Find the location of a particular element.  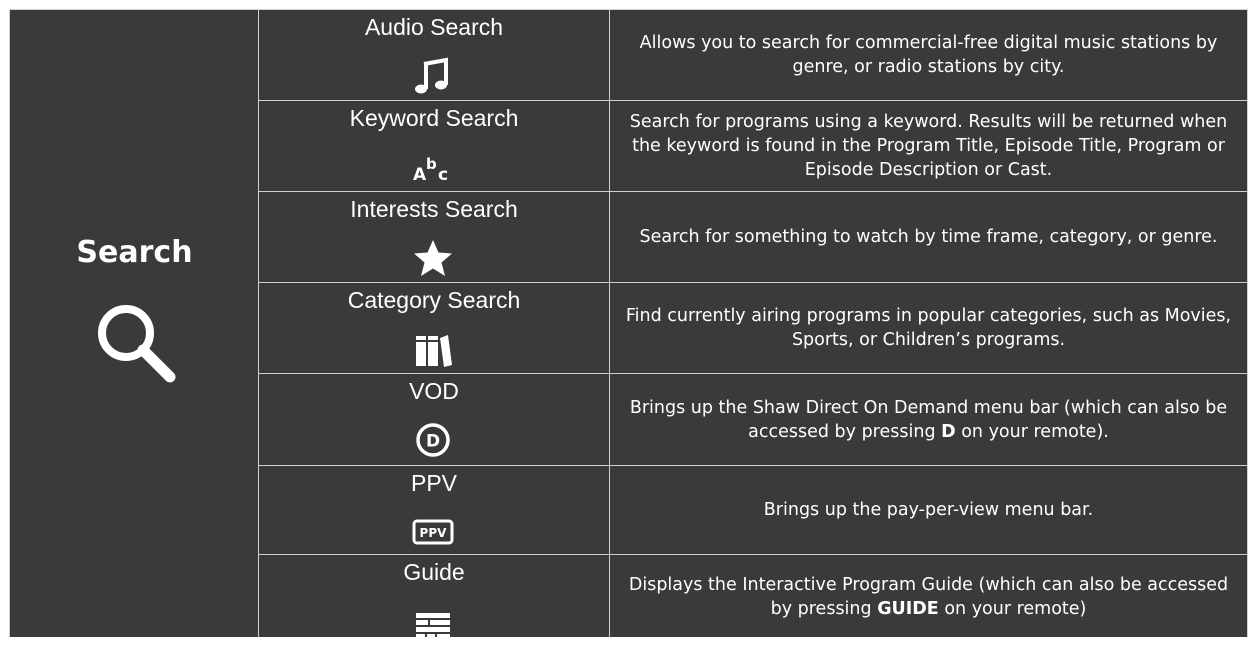

feature-name: Category Search is located at coordinates (434, 300).